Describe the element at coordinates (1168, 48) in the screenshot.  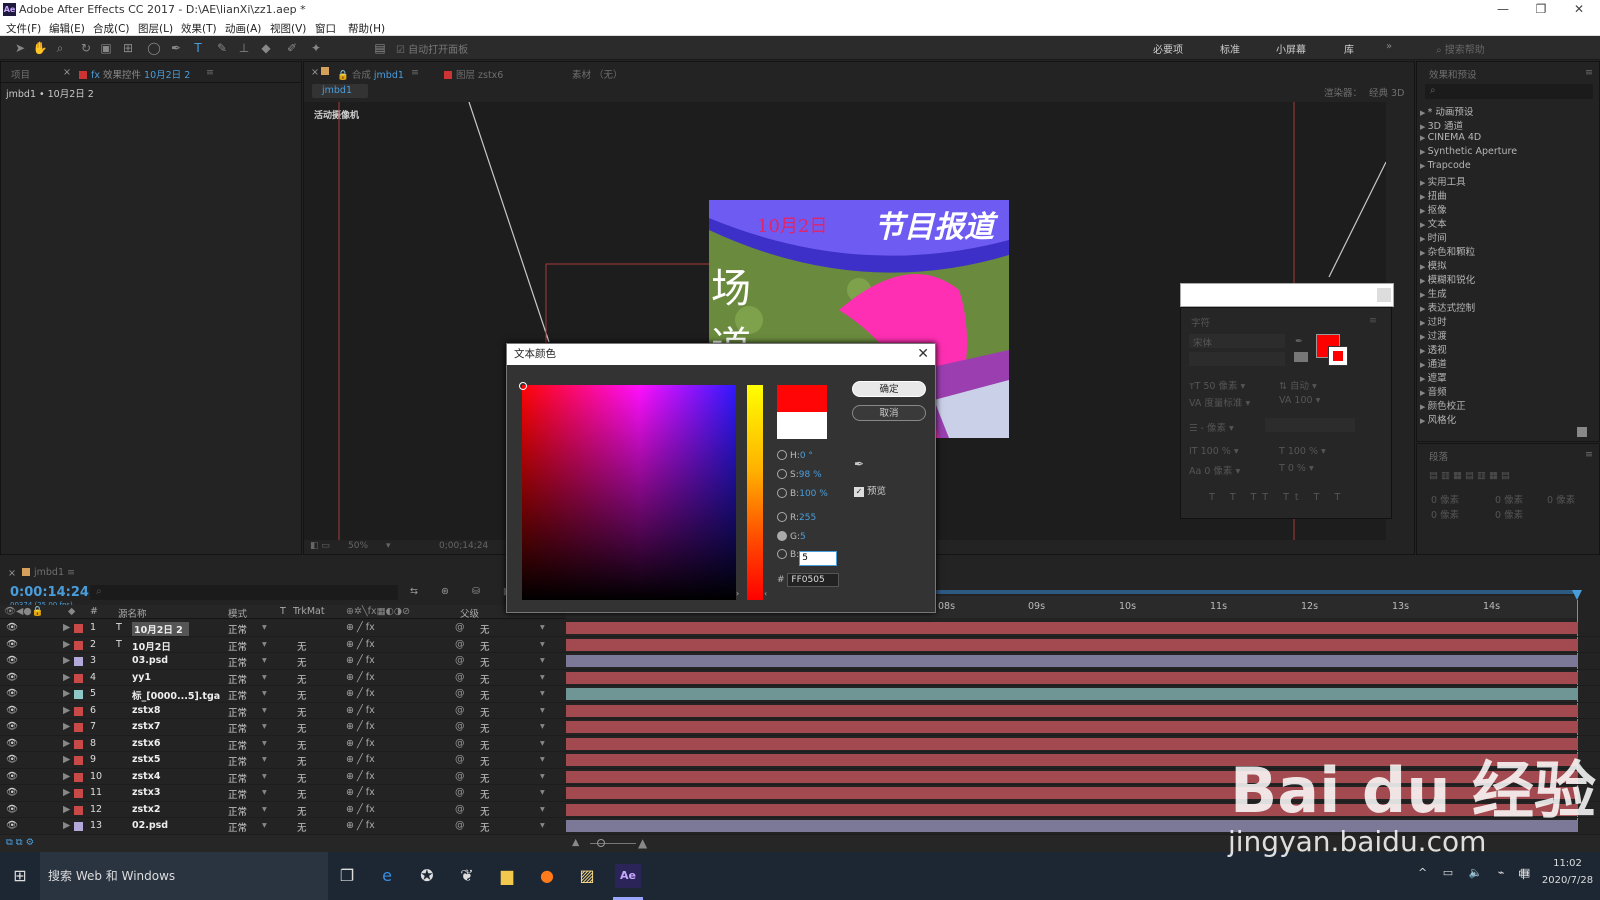
I see `workspace-essentials: 必要项` at that location.